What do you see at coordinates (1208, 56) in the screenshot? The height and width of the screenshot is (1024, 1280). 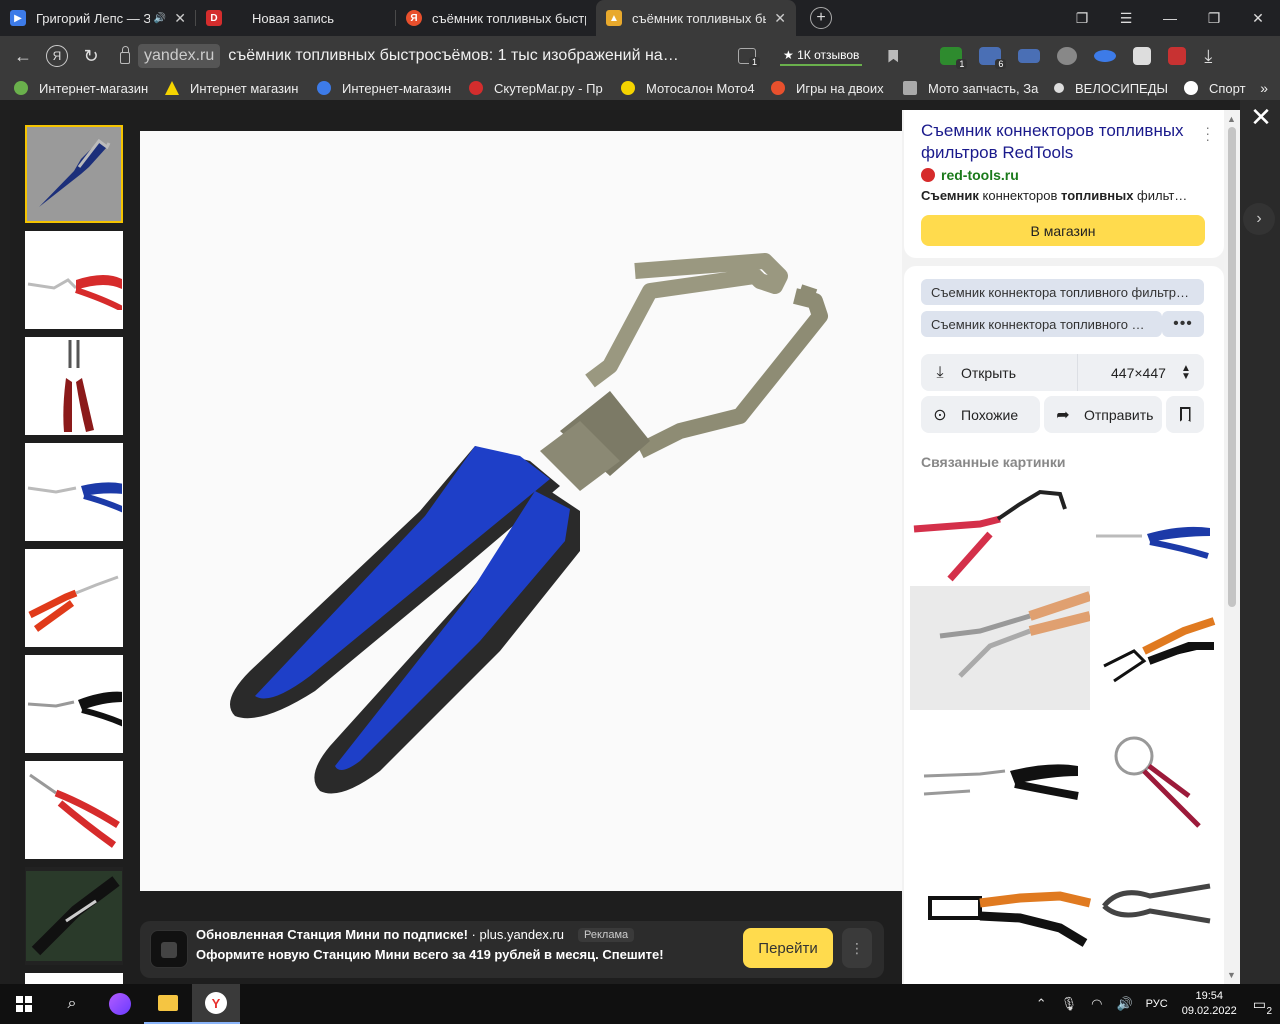 I see `download-icon: ⤓` at bounding box center [1208, 56].